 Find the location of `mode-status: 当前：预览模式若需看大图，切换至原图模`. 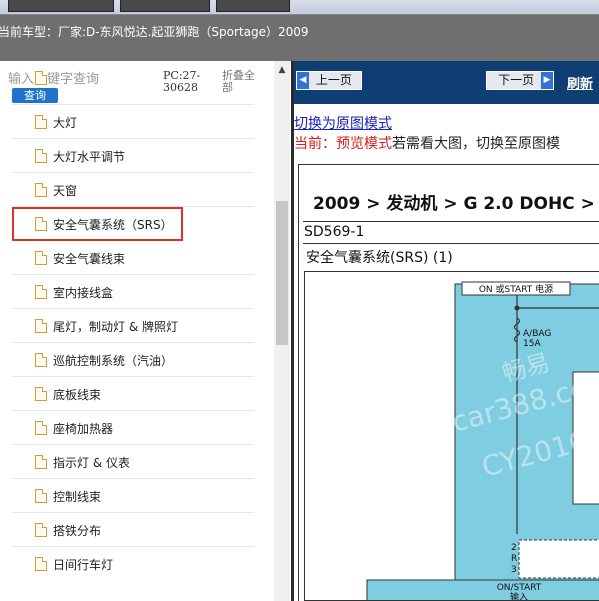

mode-status: 当前：预览模式若需看大图，切换至原图模 is located at coordinates (427, 143).